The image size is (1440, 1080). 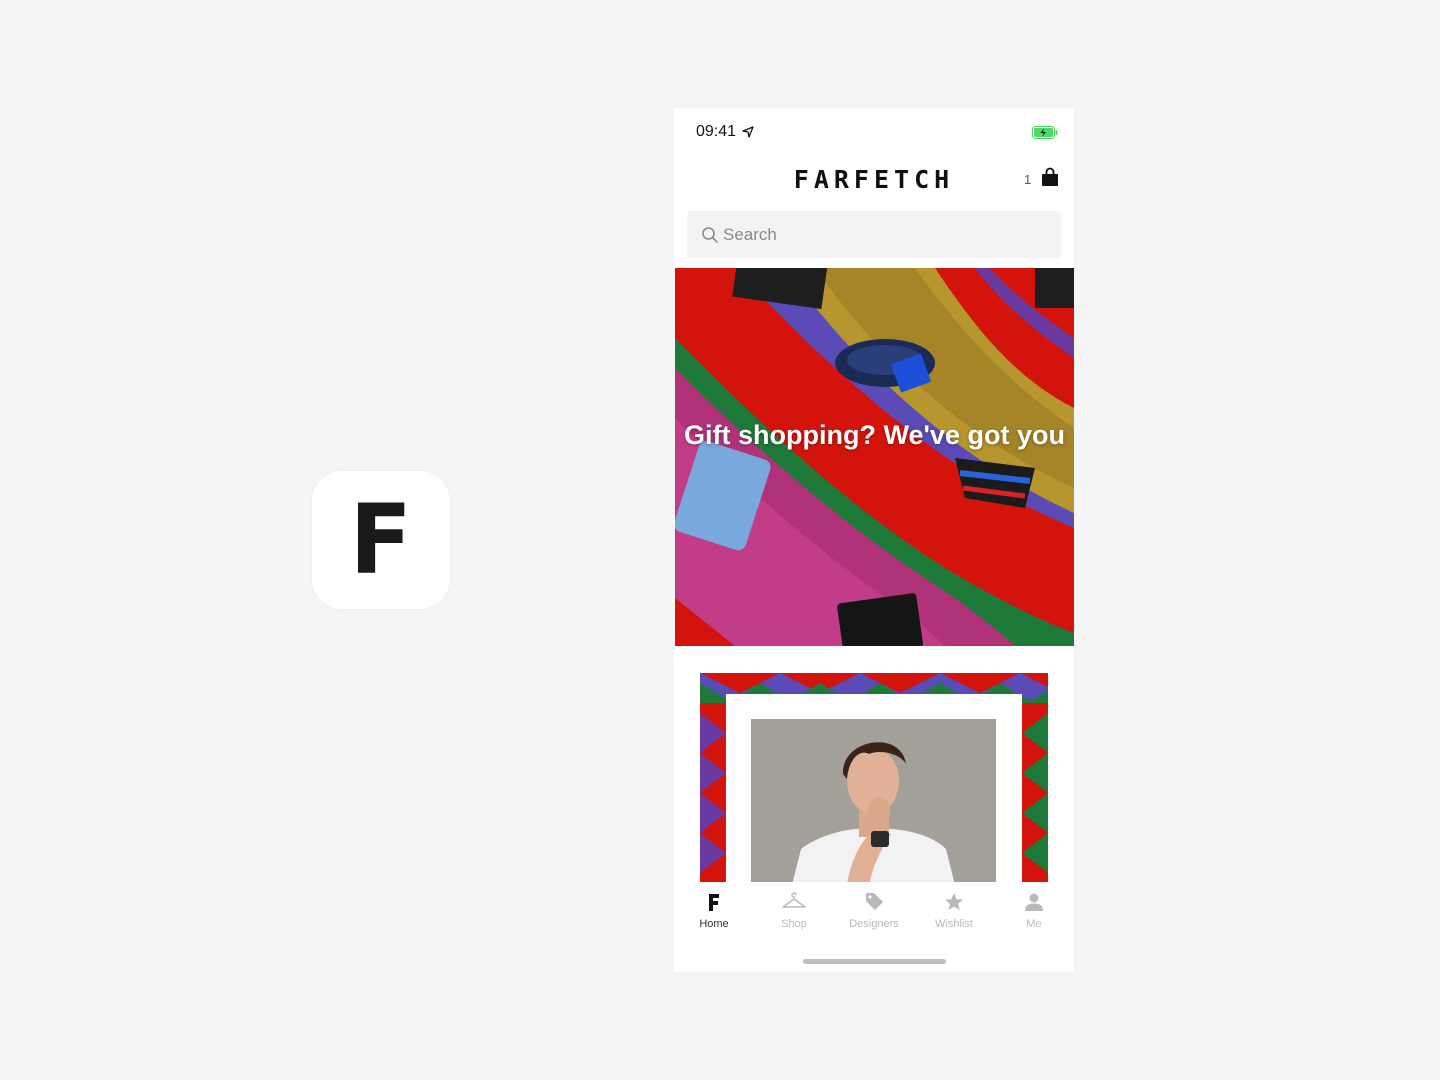 I want to click on tab-label-shop: Shop, so click(x=794, y=924).